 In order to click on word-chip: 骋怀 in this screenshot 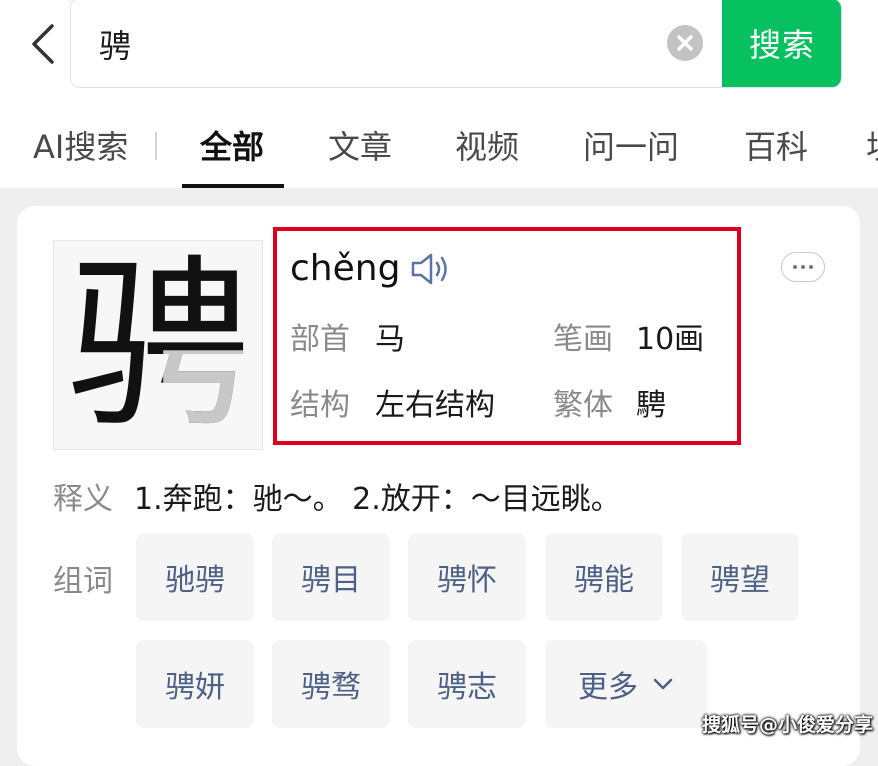, I will do `click(467, 577)`.